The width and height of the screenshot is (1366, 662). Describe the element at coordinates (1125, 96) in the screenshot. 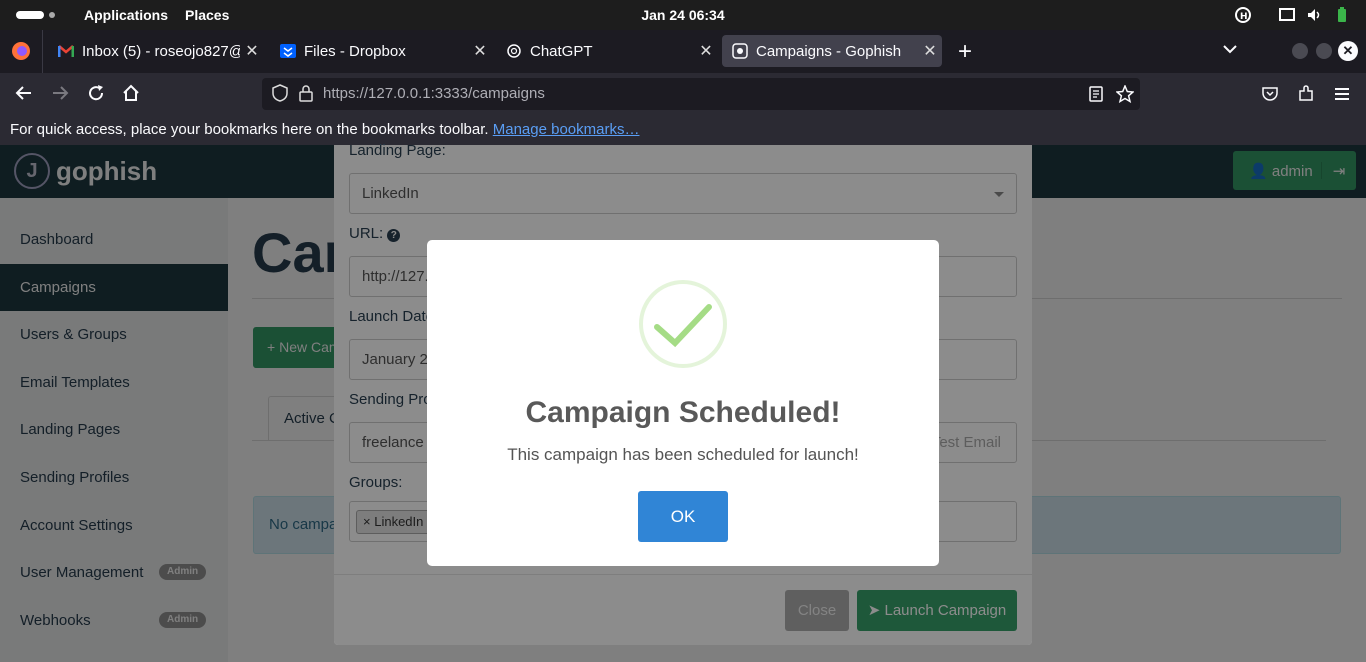

I see `bookmark-star-icon` at that location.